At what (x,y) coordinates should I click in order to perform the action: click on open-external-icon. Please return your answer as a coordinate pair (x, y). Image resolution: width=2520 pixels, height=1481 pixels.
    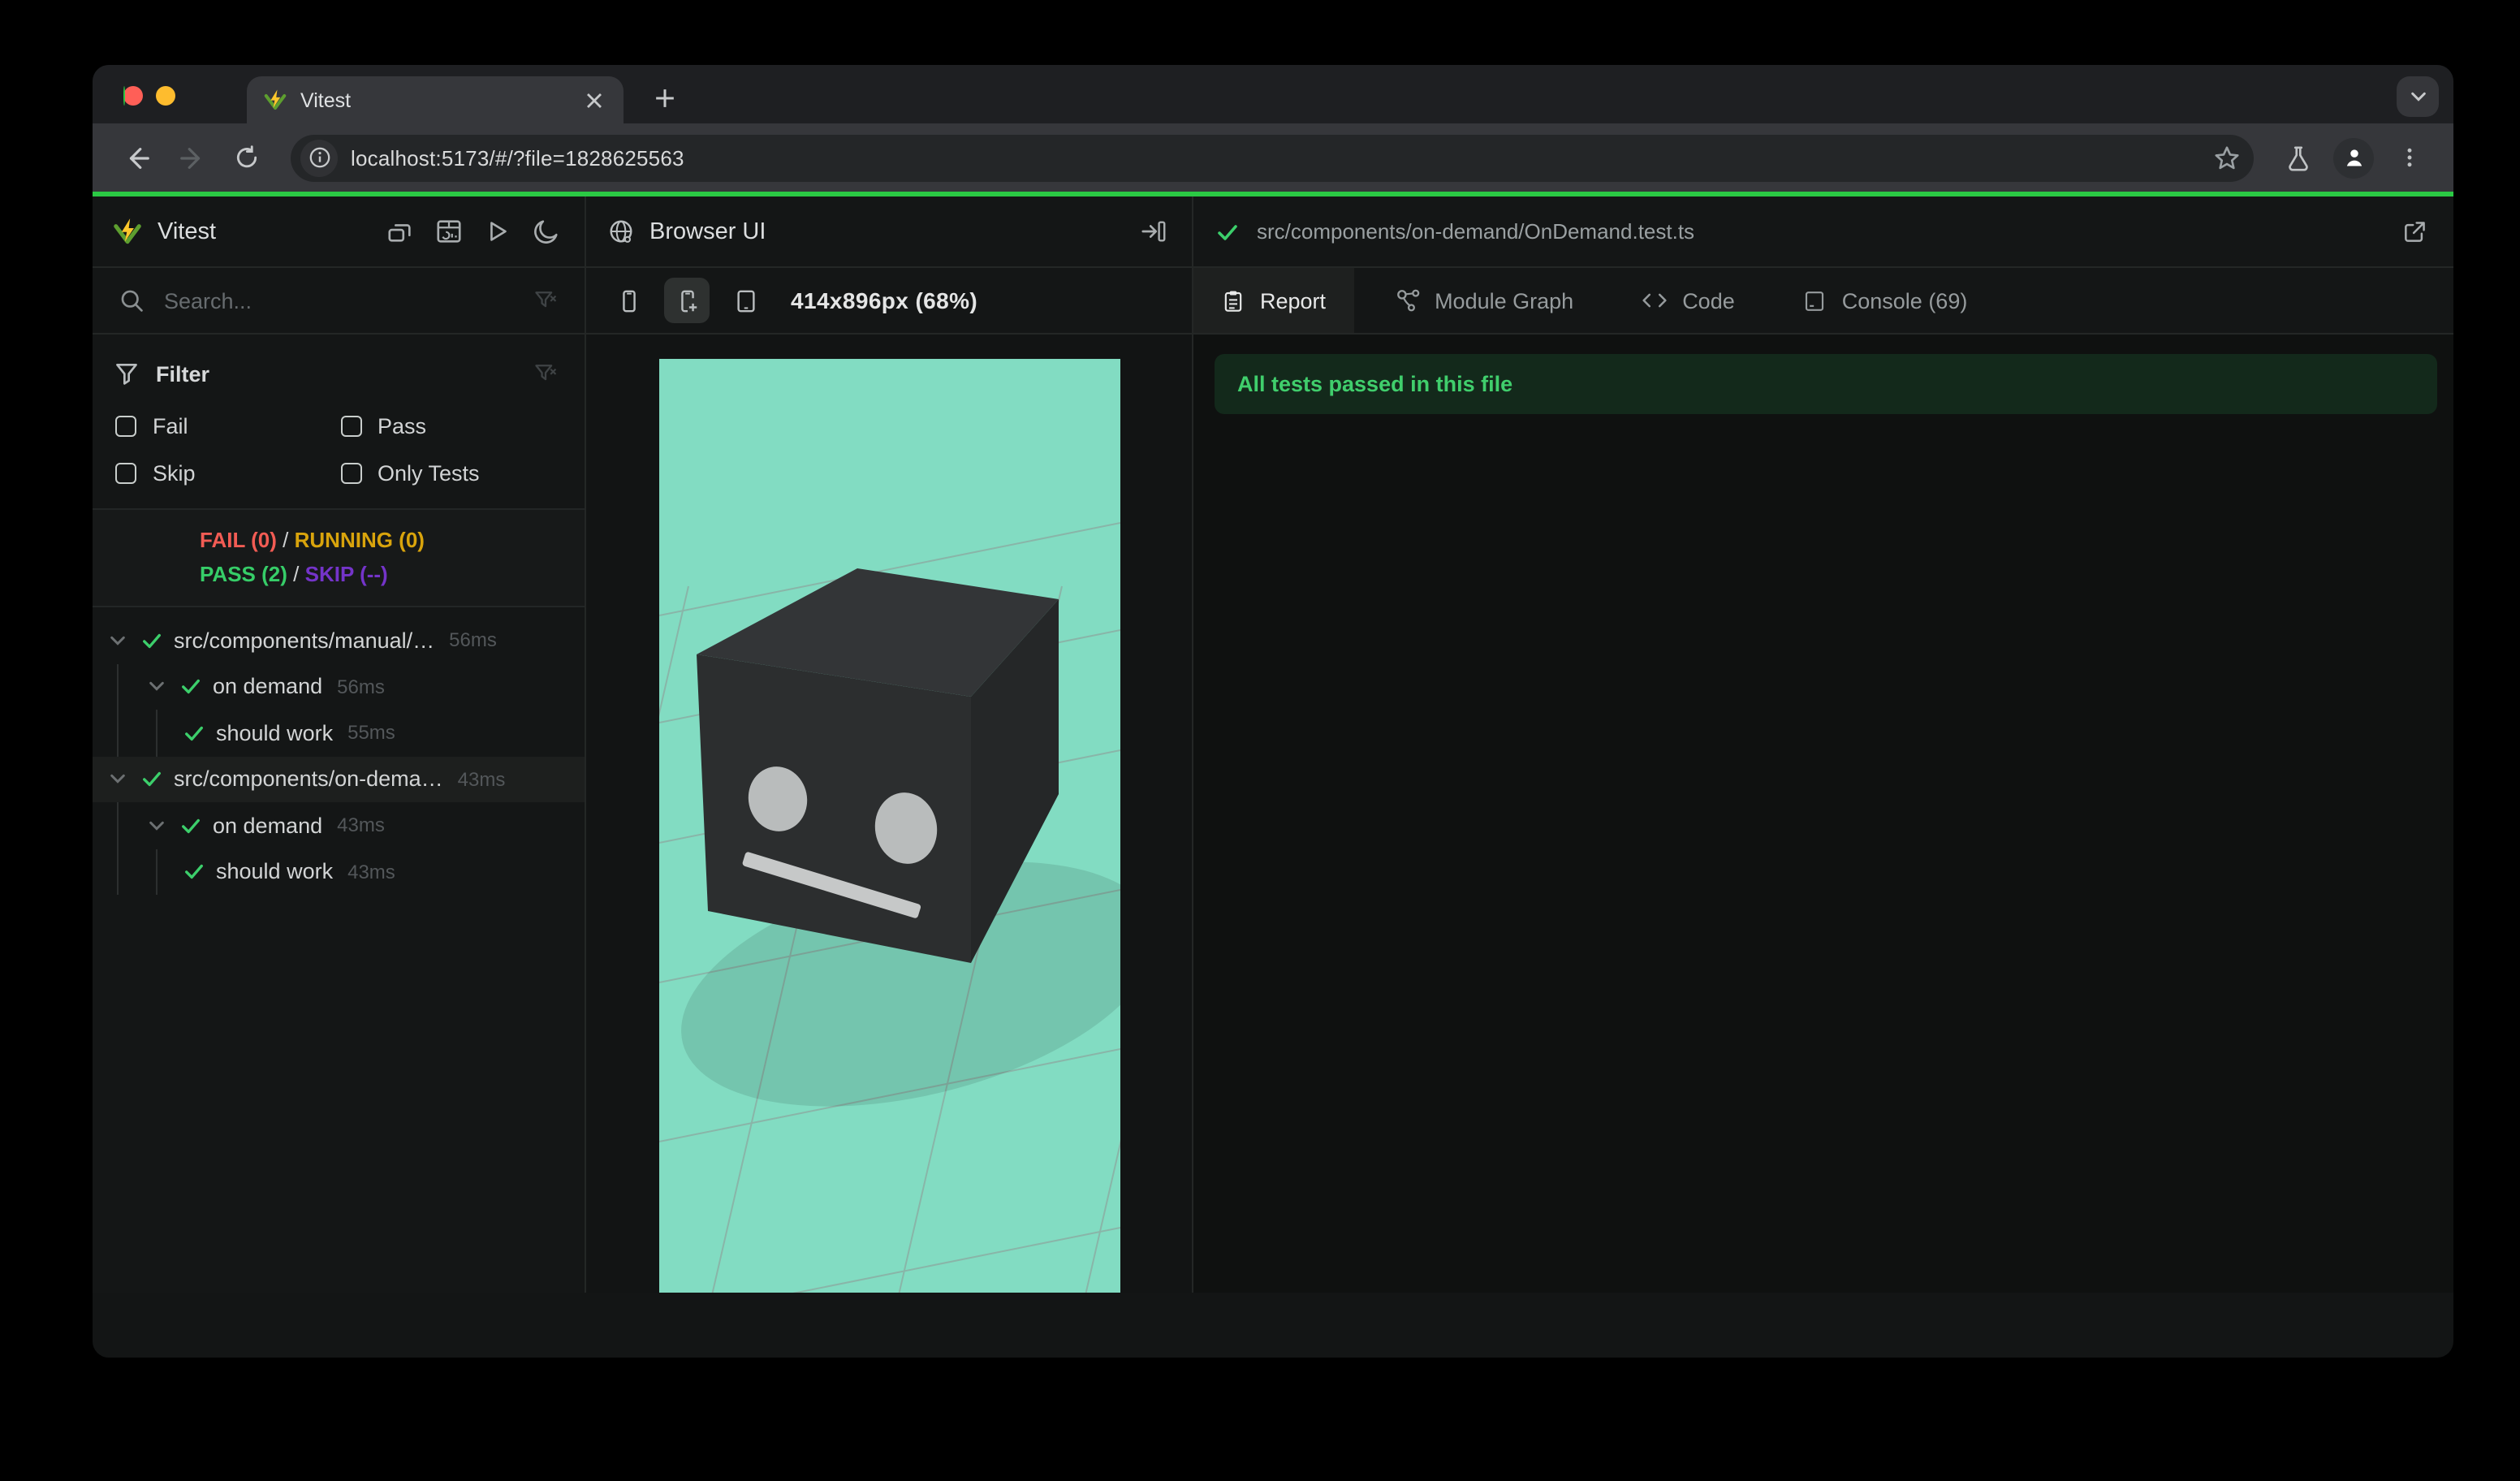
    Looking at the image, I should click on (2414, 232).